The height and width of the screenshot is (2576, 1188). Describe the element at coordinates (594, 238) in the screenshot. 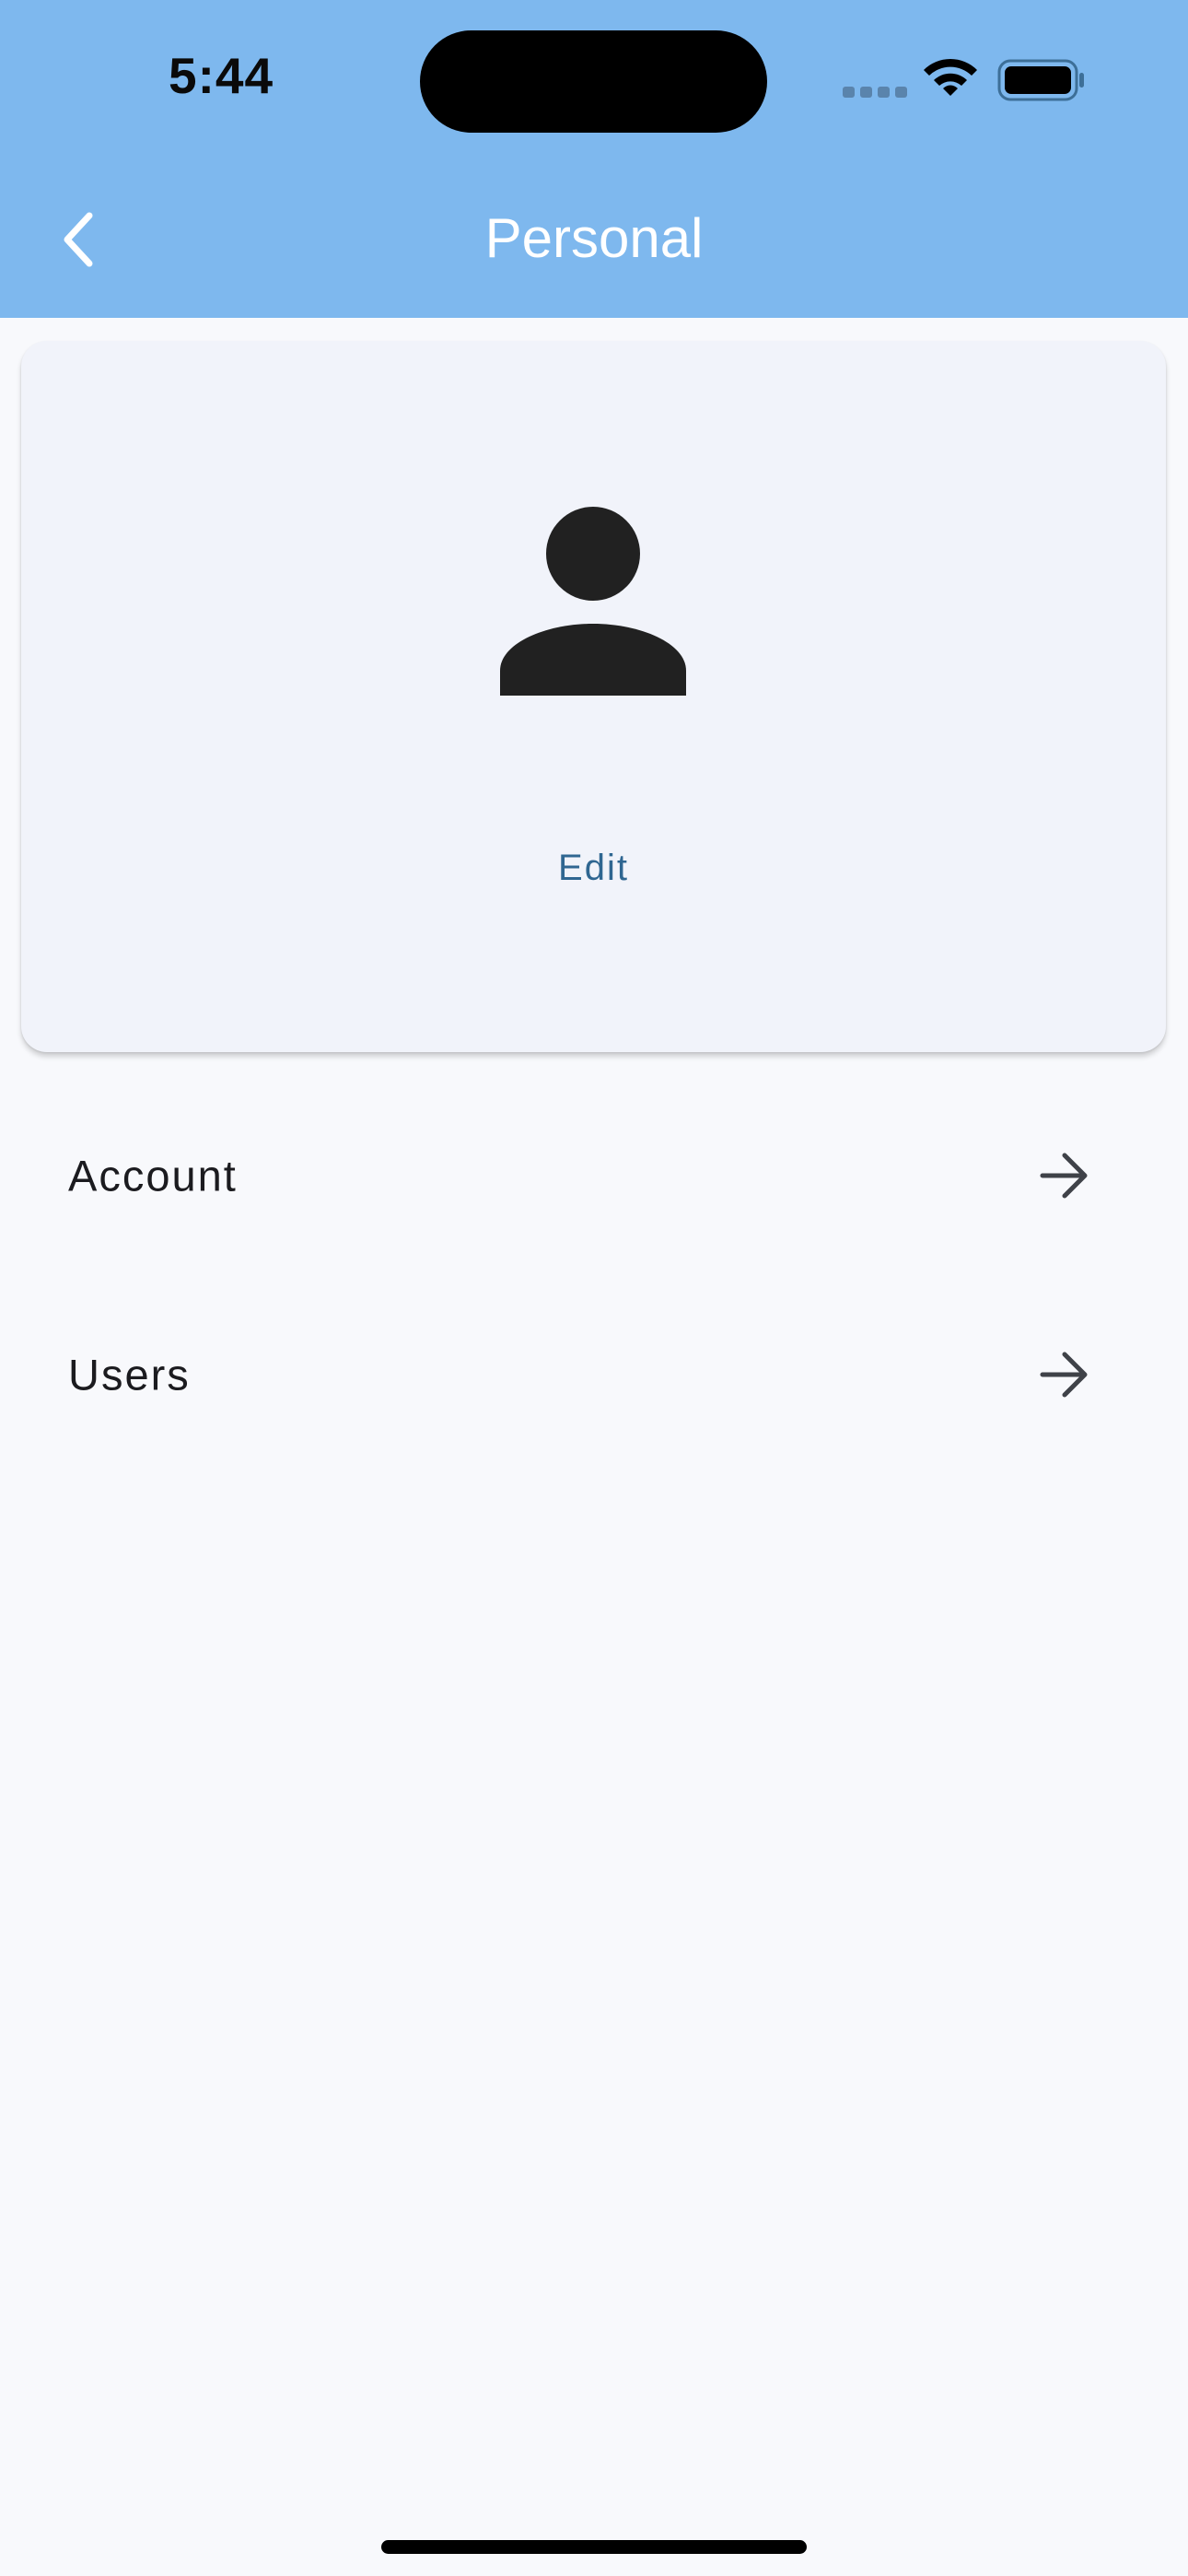

I see `page-title: Personal` at that location.